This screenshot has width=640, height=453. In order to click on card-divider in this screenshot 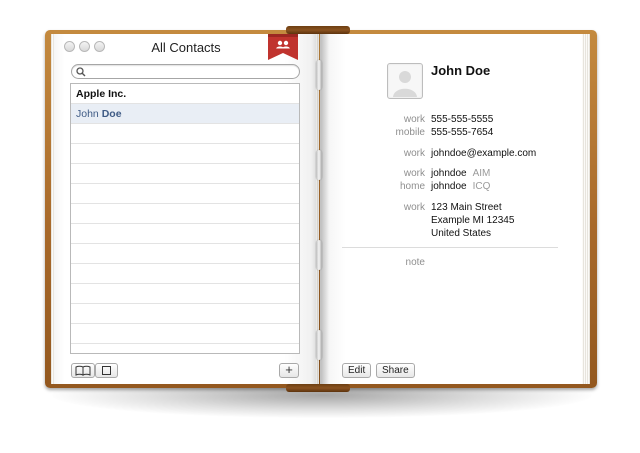, I will do `click(450, 247)`.